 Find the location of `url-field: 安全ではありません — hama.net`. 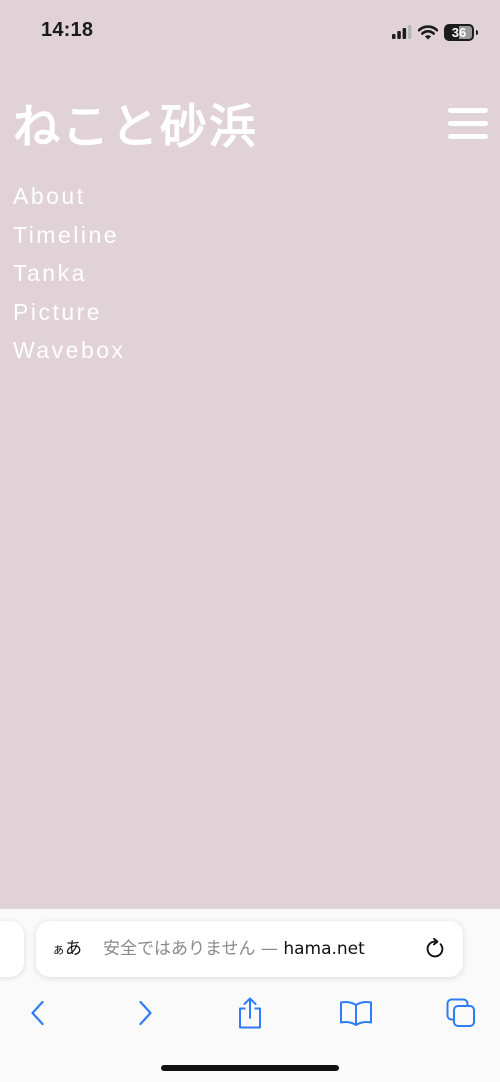

url-field: 安全ではありません — hama.net is located at coordinates (256, 949).